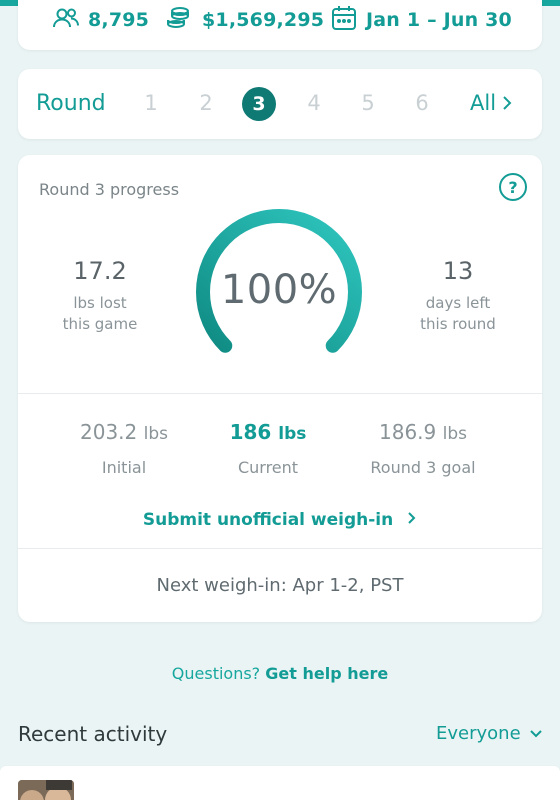  I want to click on goal-weight-label: Round 3 goal, so click(423, 467).